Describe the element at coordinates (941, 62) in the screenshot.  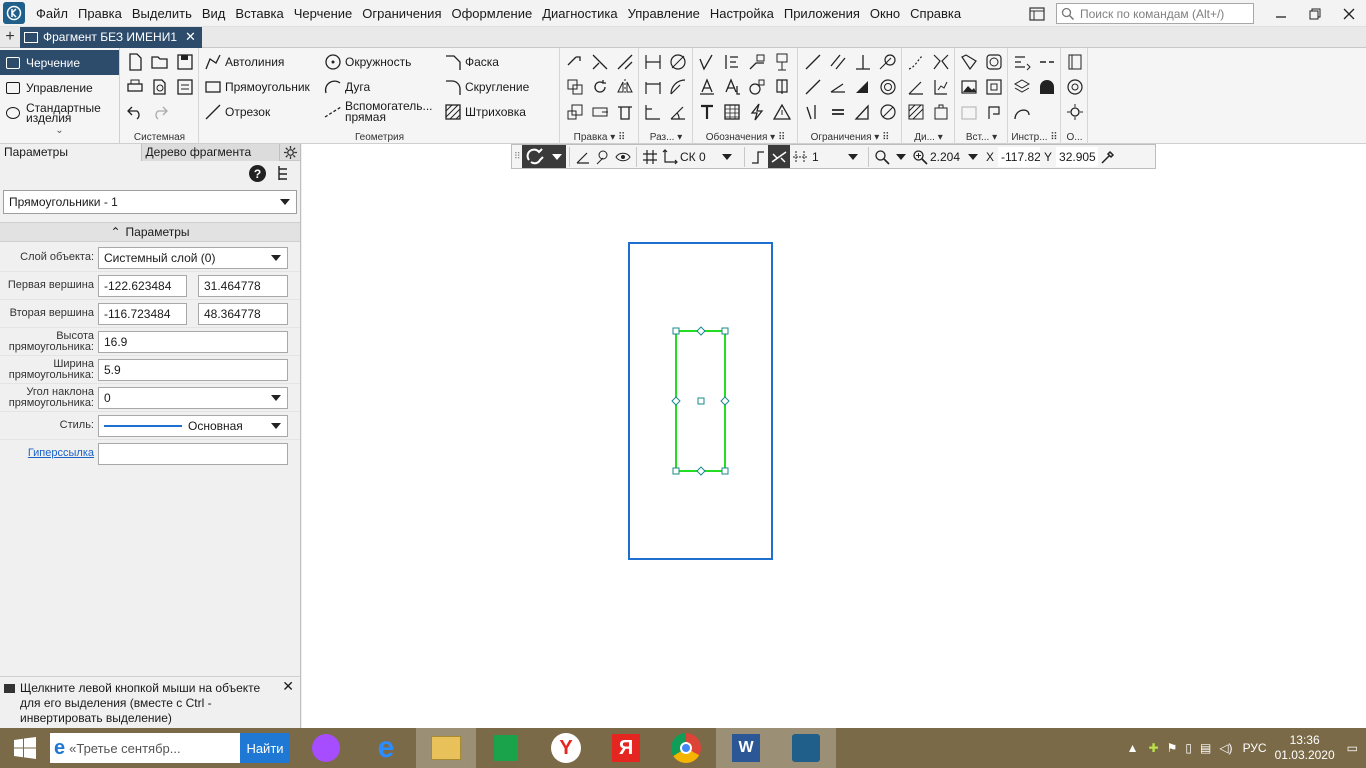
I see `measure-curve-icon` at that location.